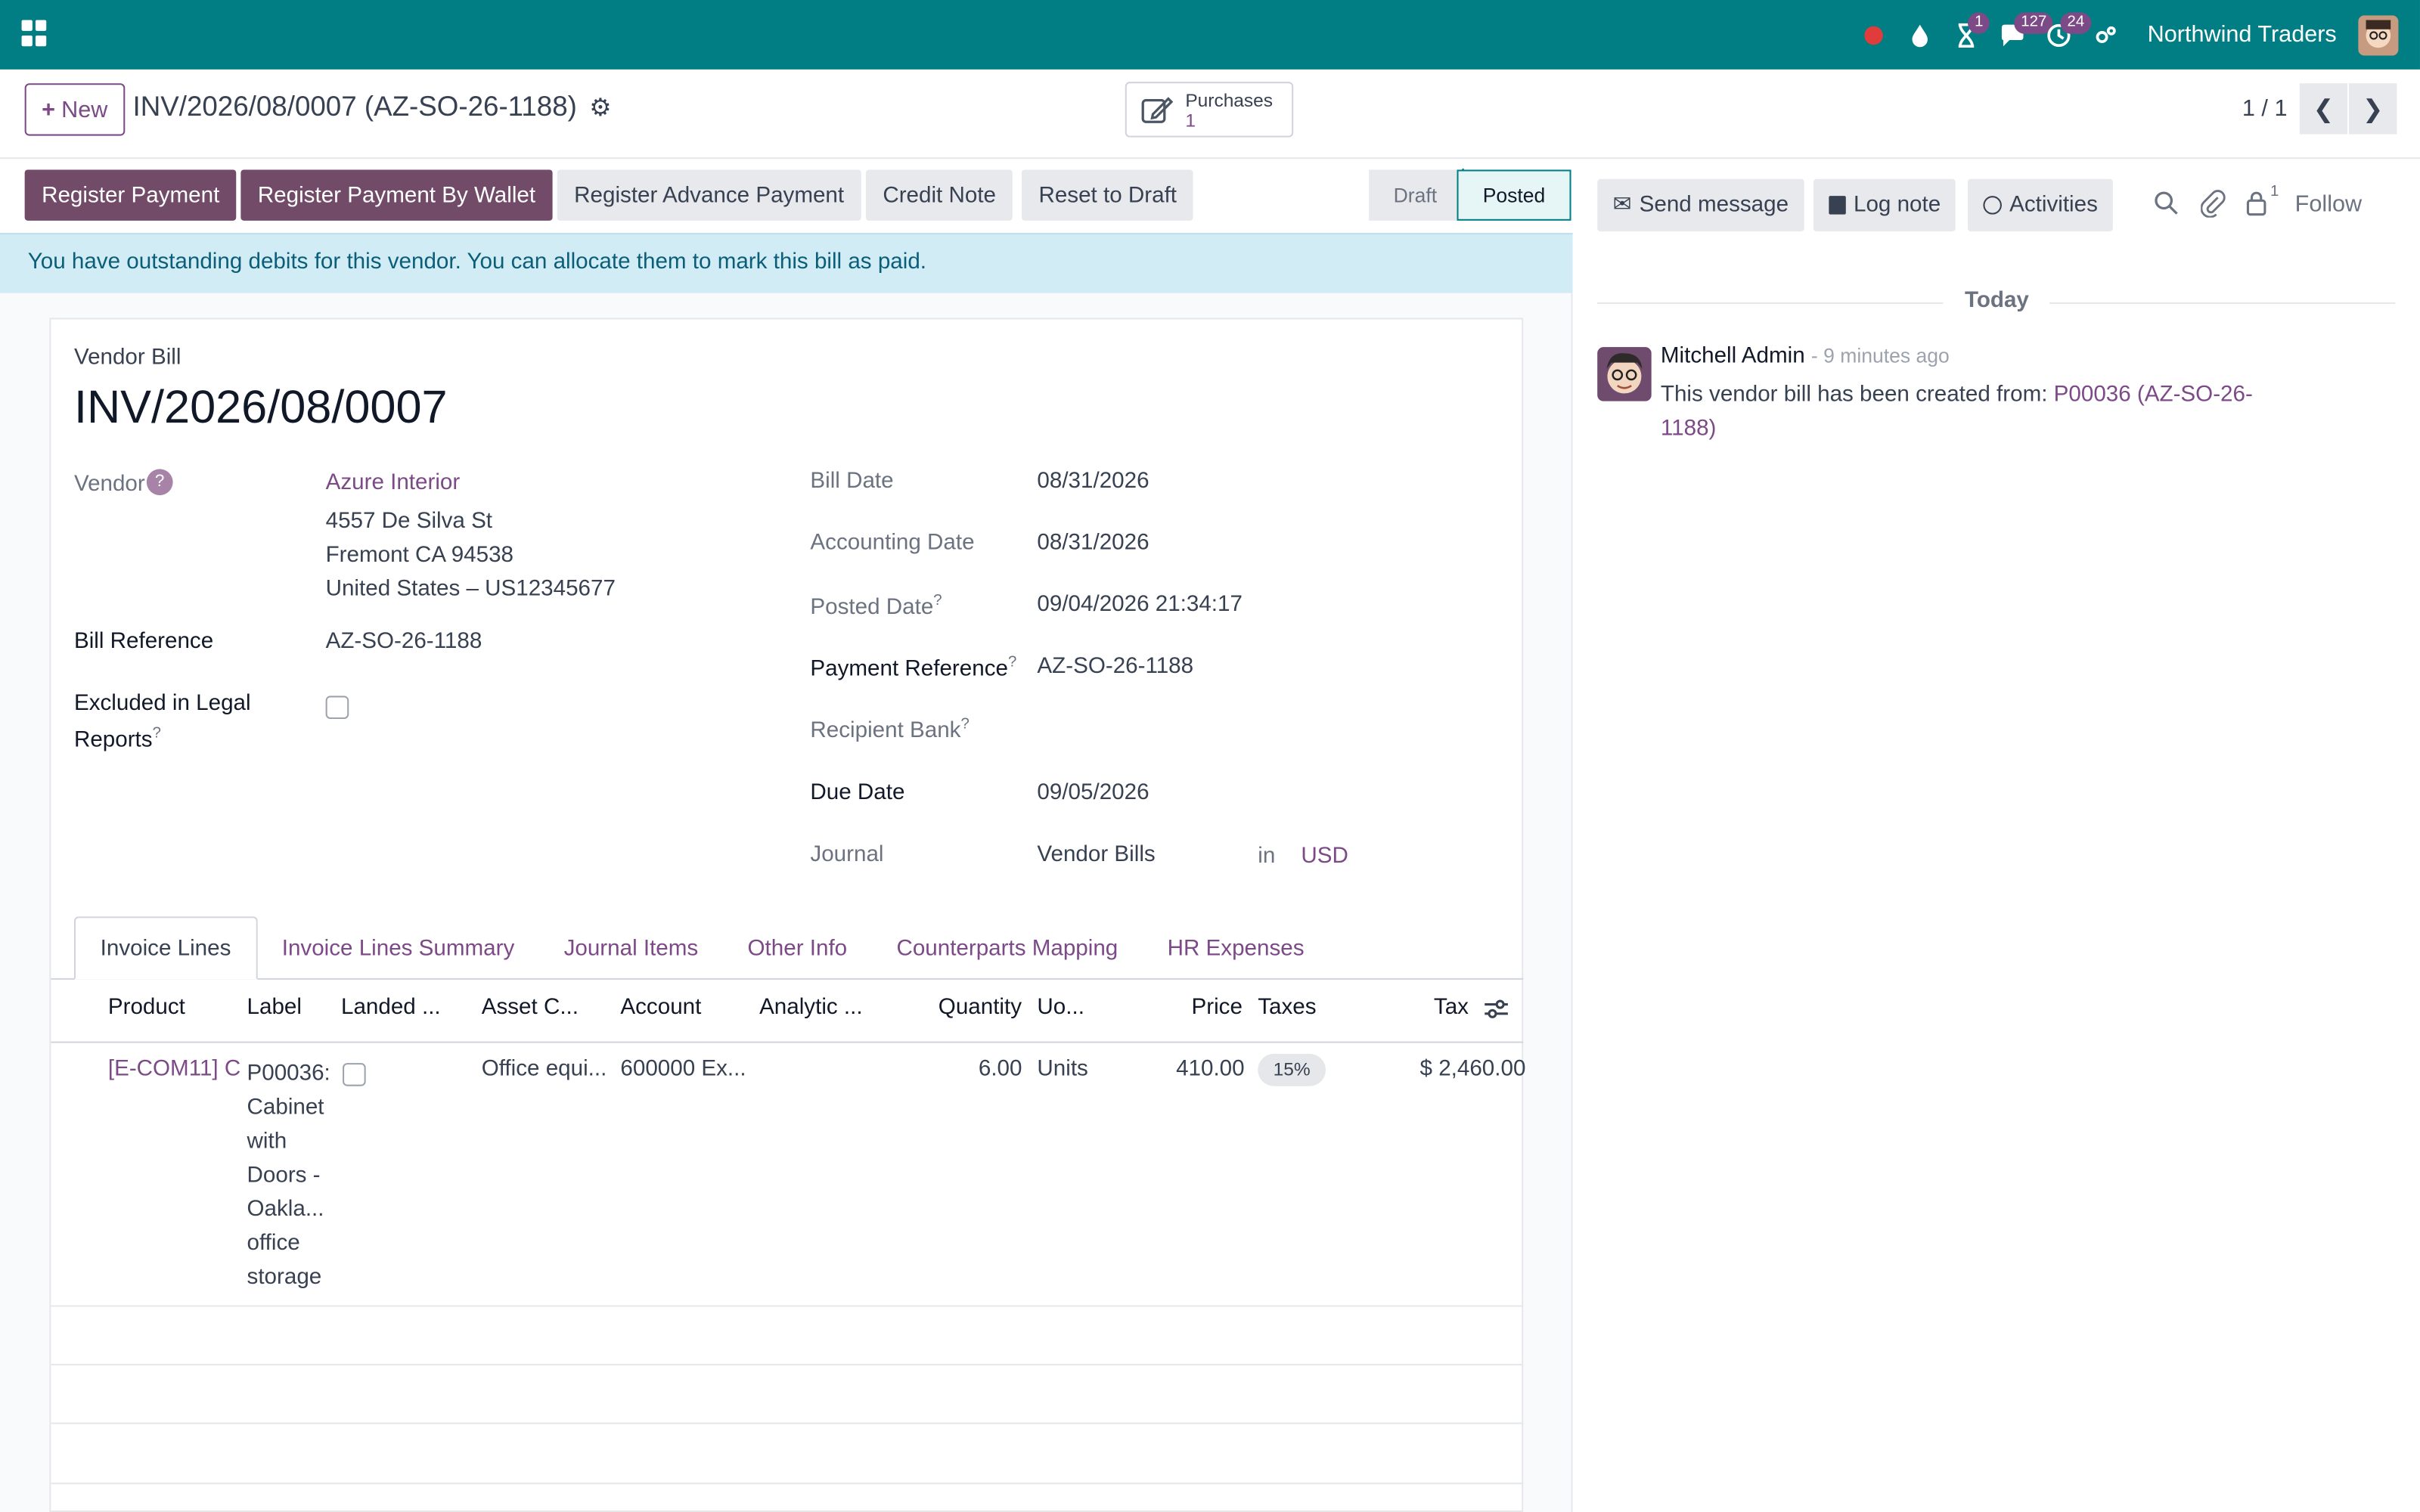  What do you see at coordinates (2256, 207) in the screenshot?
I see `followers-lock-icon` at bounding box center [2256, 207].